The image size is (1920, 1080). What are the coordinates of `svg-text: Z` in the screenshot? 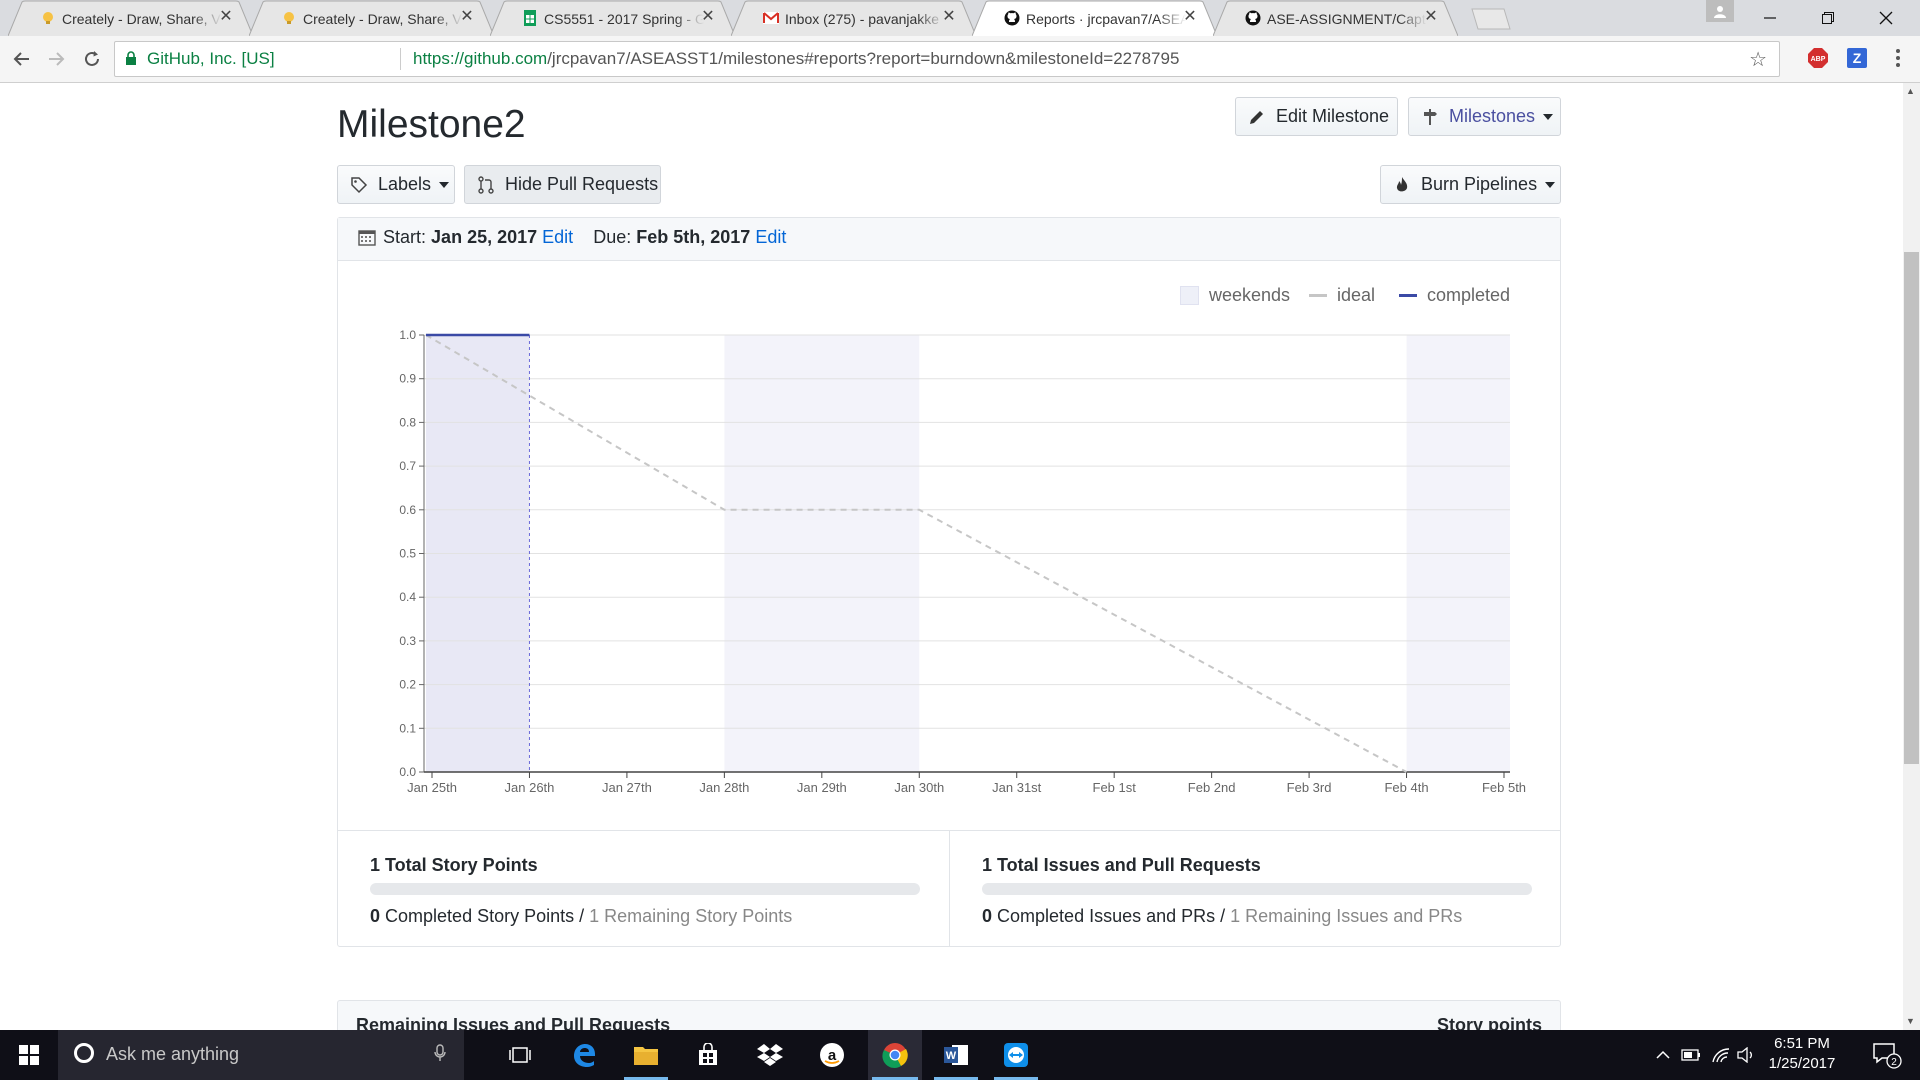 It's located at (1857, 58).